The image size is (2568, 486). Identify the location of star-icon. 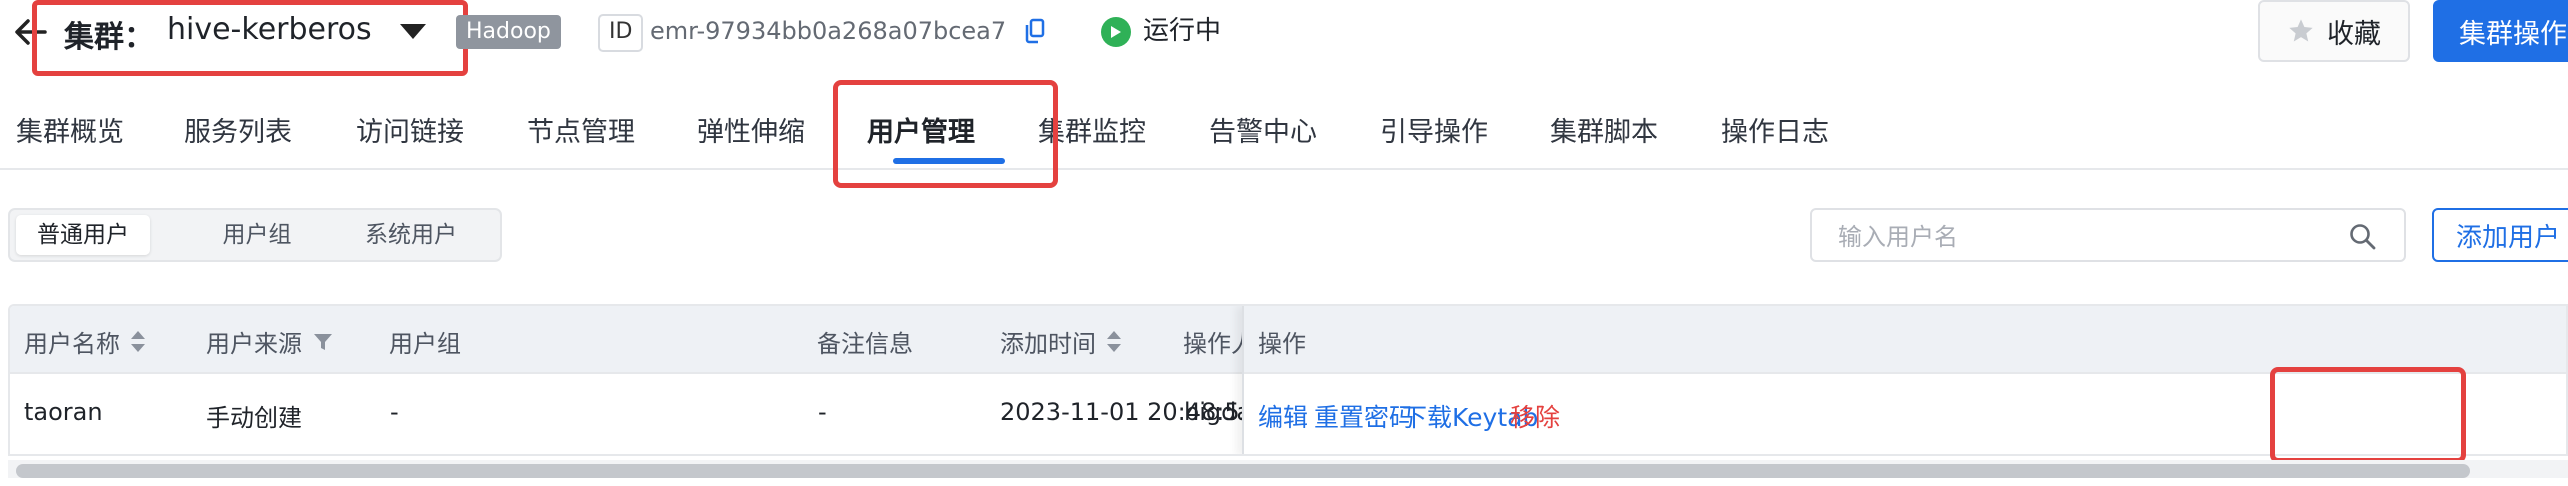
(2301, 30).